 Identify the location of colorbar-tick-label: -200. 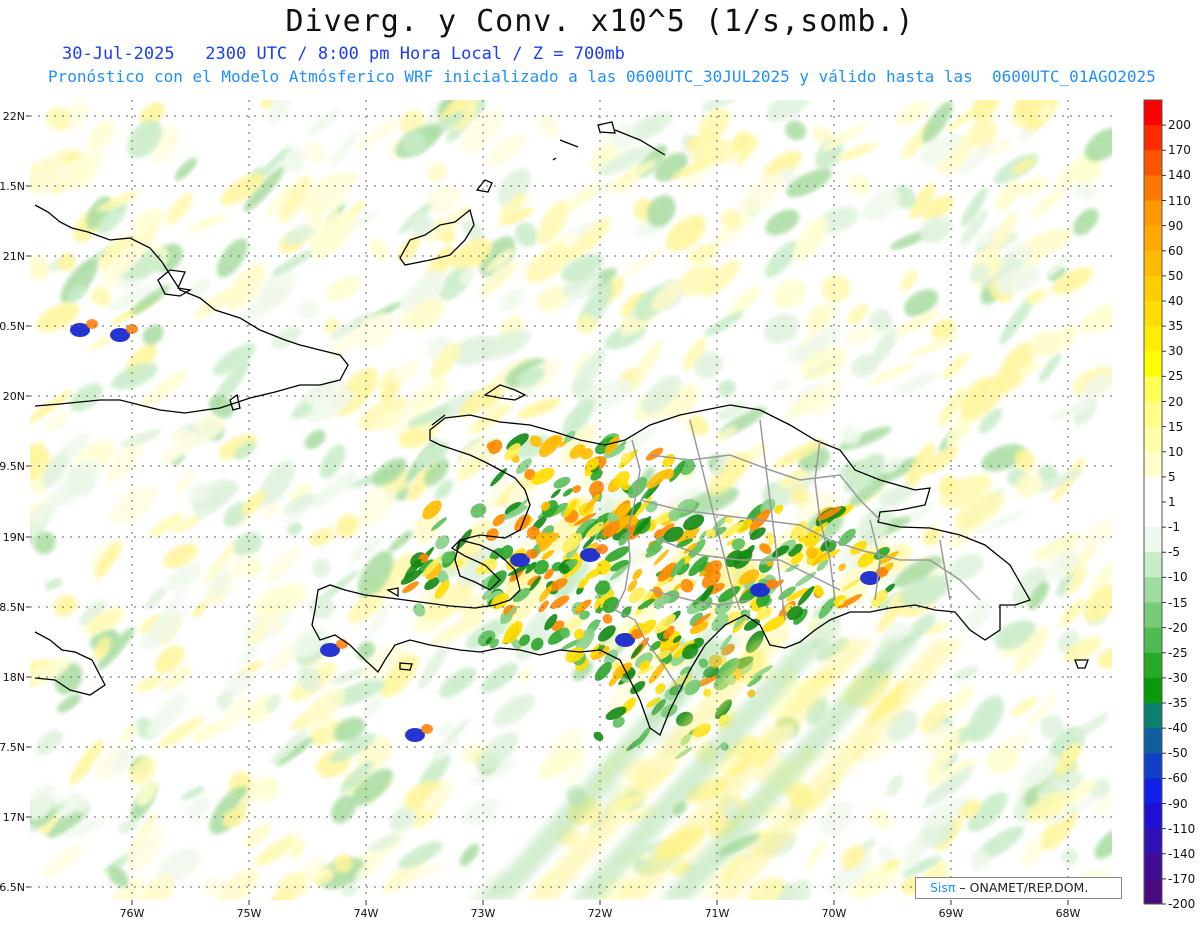
(1182, 904).